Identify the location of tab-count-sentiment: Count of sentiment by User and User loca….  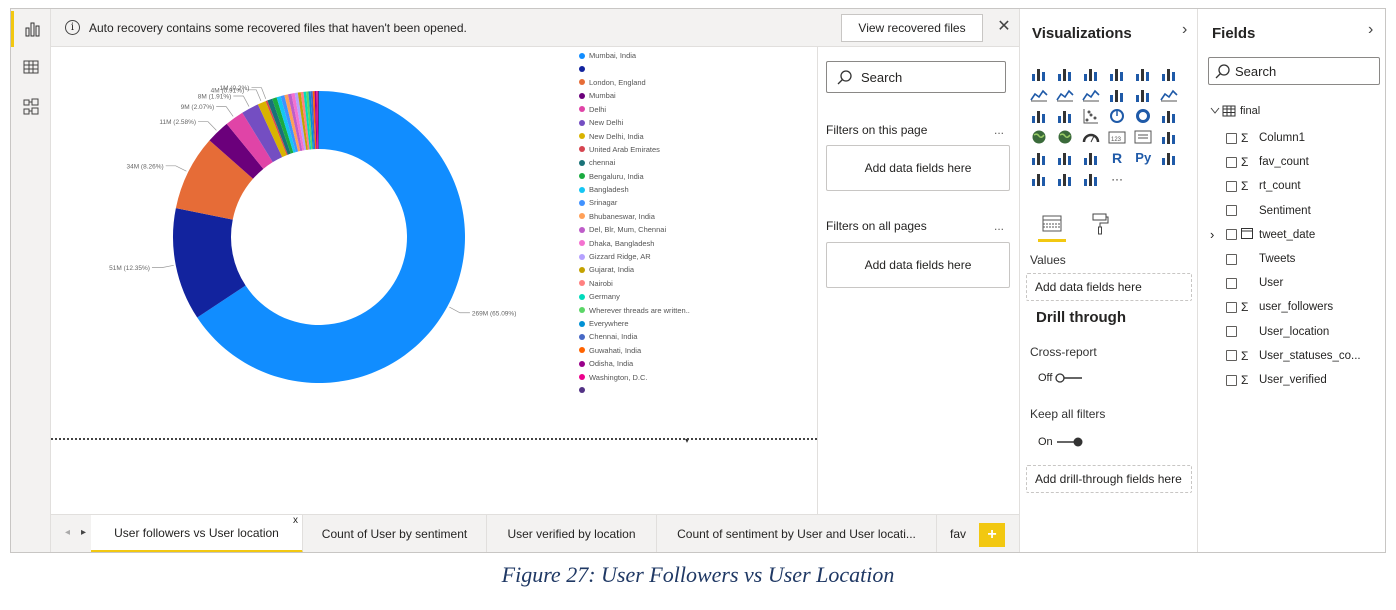
(797, 533).